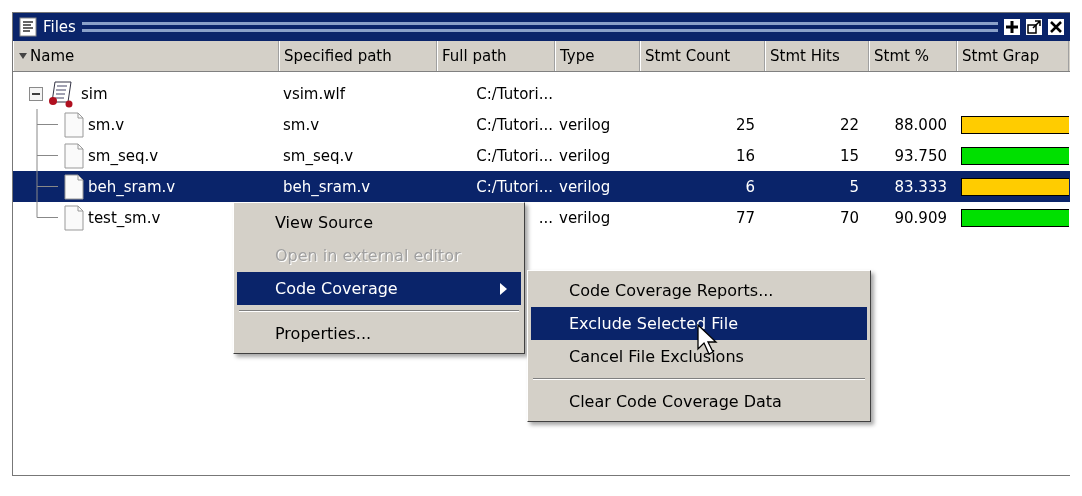 This screenshot has width=1082, height=496. Describe the element at coordinates (745, 124) in the screenshot. I see `table-cell: 25` at that location.